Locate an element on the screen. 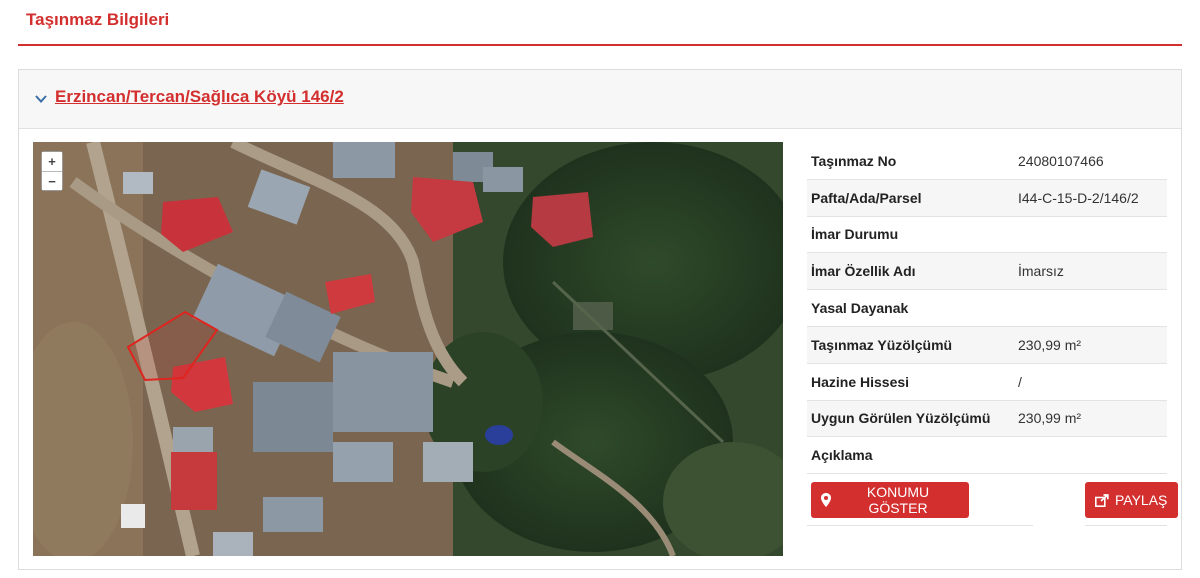  detail-row-hazine-hissesi: Hazine Hissesi / is located at coordinates (987, 382).